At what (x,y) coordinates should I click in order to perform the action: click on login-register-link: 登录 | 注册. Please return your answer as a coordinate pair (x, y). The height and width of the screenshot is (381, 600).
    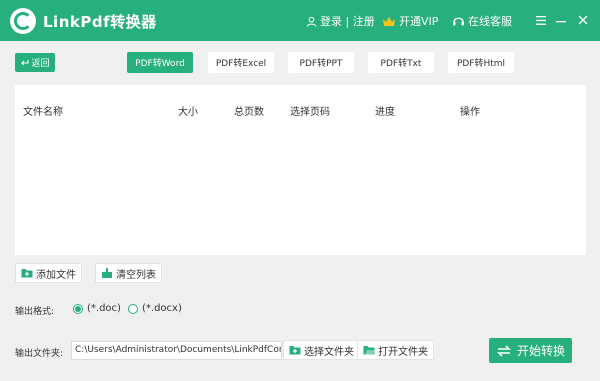
    Looking at the image, I should click on (340, 21).